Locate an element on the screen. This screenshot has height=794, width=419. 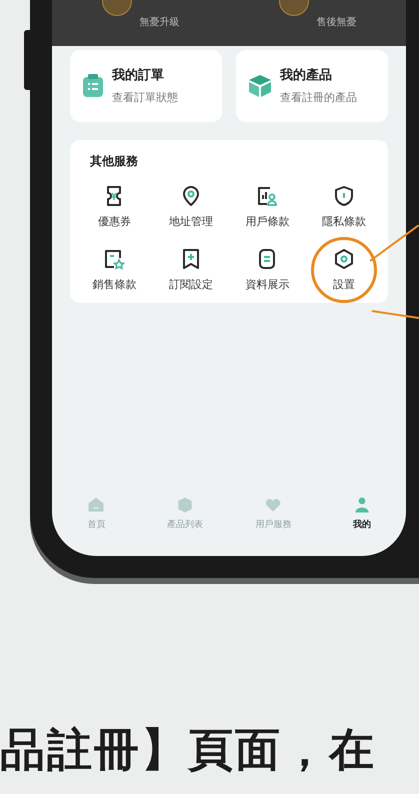
header-label: 無憂升級 is located at coordinates (160, 23).